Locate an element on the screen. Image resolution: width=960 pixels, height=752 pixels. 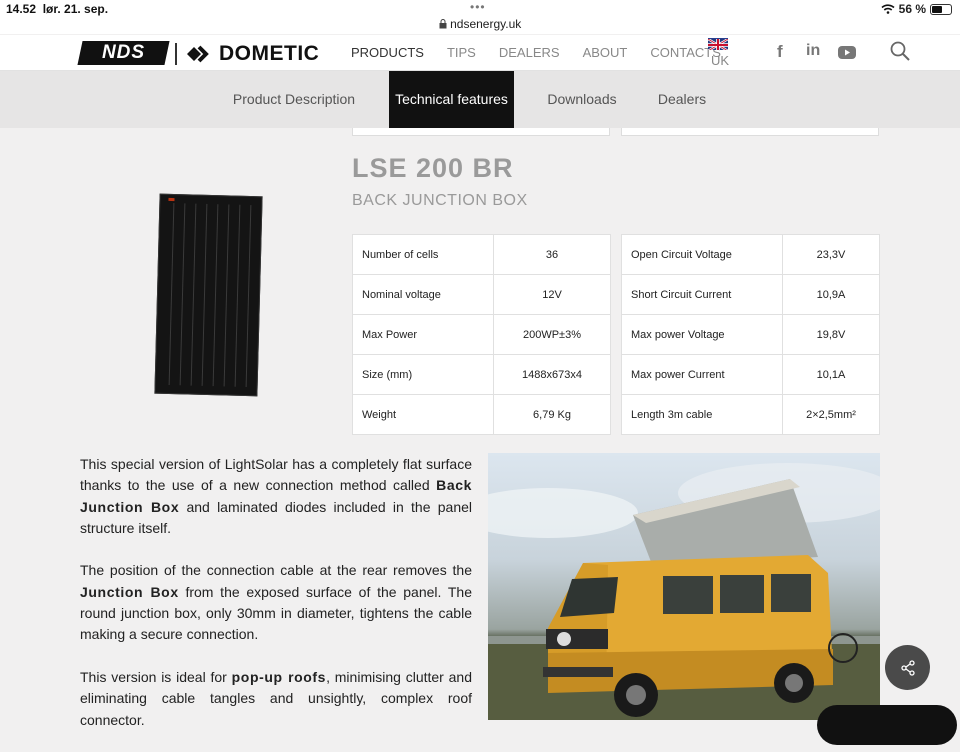
table-row: Nominal voltage 12V is located at coordinates (481, 294).